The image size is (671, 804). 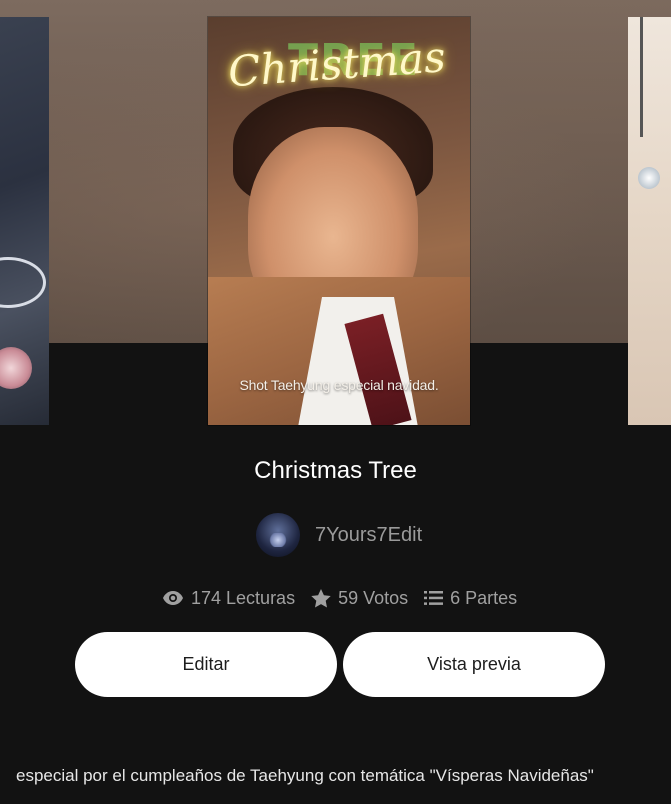 What do you see at coordinates (339, 385) in the screenshot?
I see `cover-caption: Shot Taehyung especial navidad.` at bounding box center [339, 385].